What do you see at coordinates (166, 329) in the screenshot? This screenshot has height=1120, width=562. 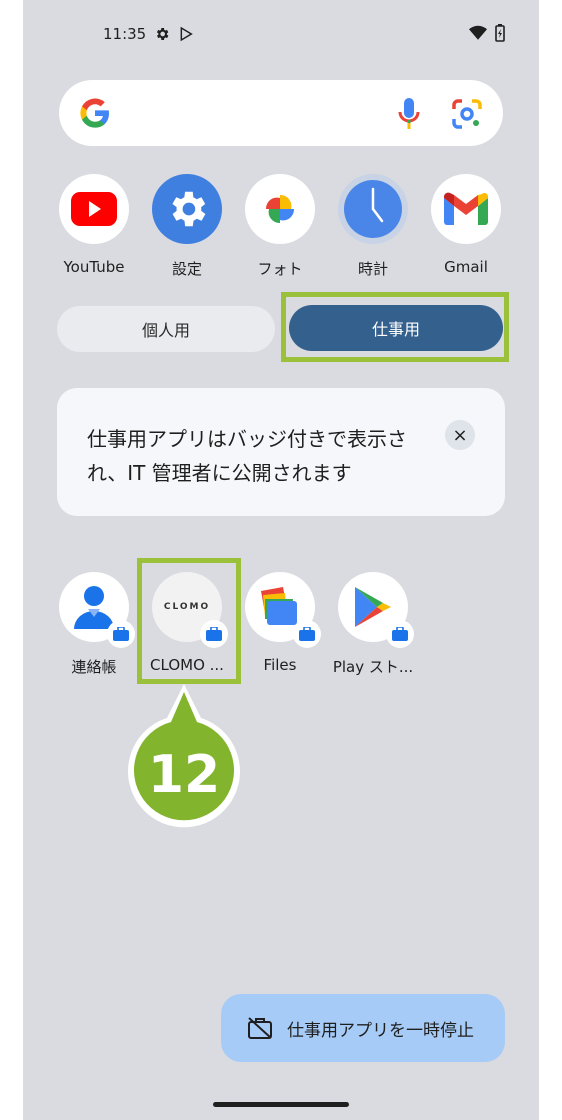 I see `tab-personal: 個人用` at bounding box center [166, 329].